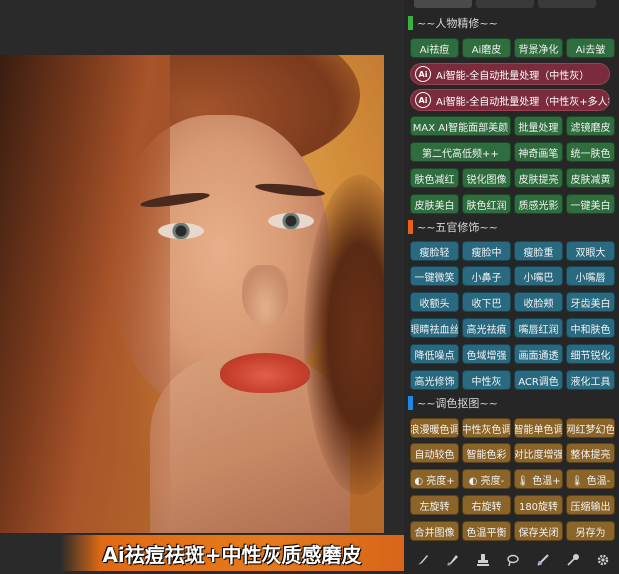  Describe the element at coordinates (434, 328) in the screenshot. I see `eye-bloodshot-button: 眼睛祛血丝` at that location.